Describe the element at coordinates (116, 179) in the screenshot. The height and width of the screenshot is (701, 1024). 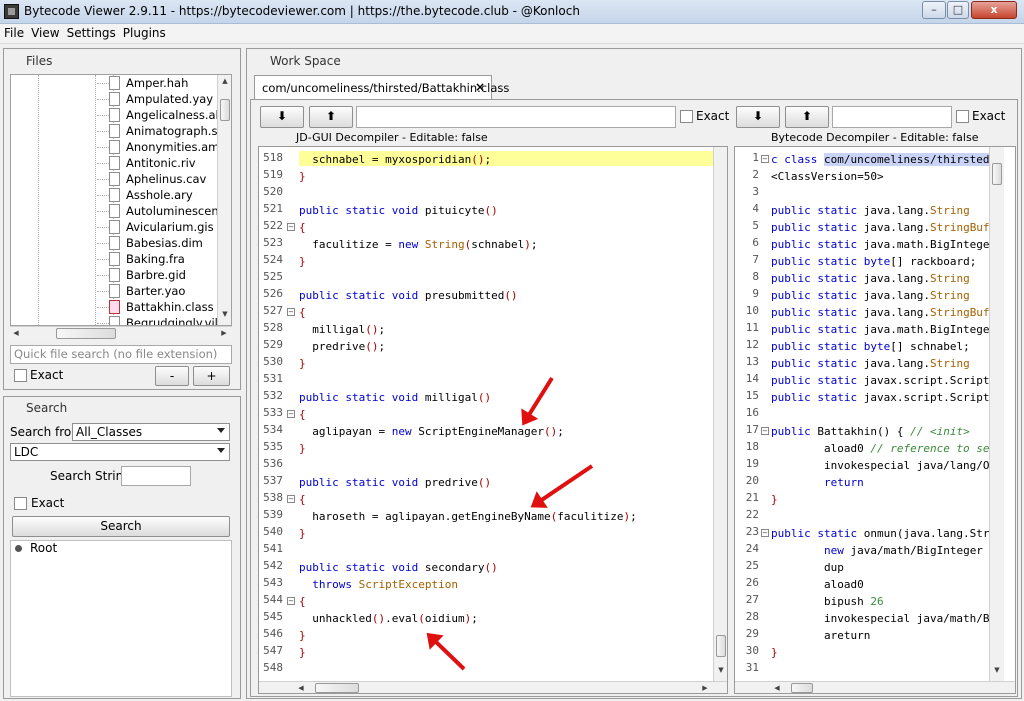
I see `file-tree-item: Aphelinus.cav` at that location.